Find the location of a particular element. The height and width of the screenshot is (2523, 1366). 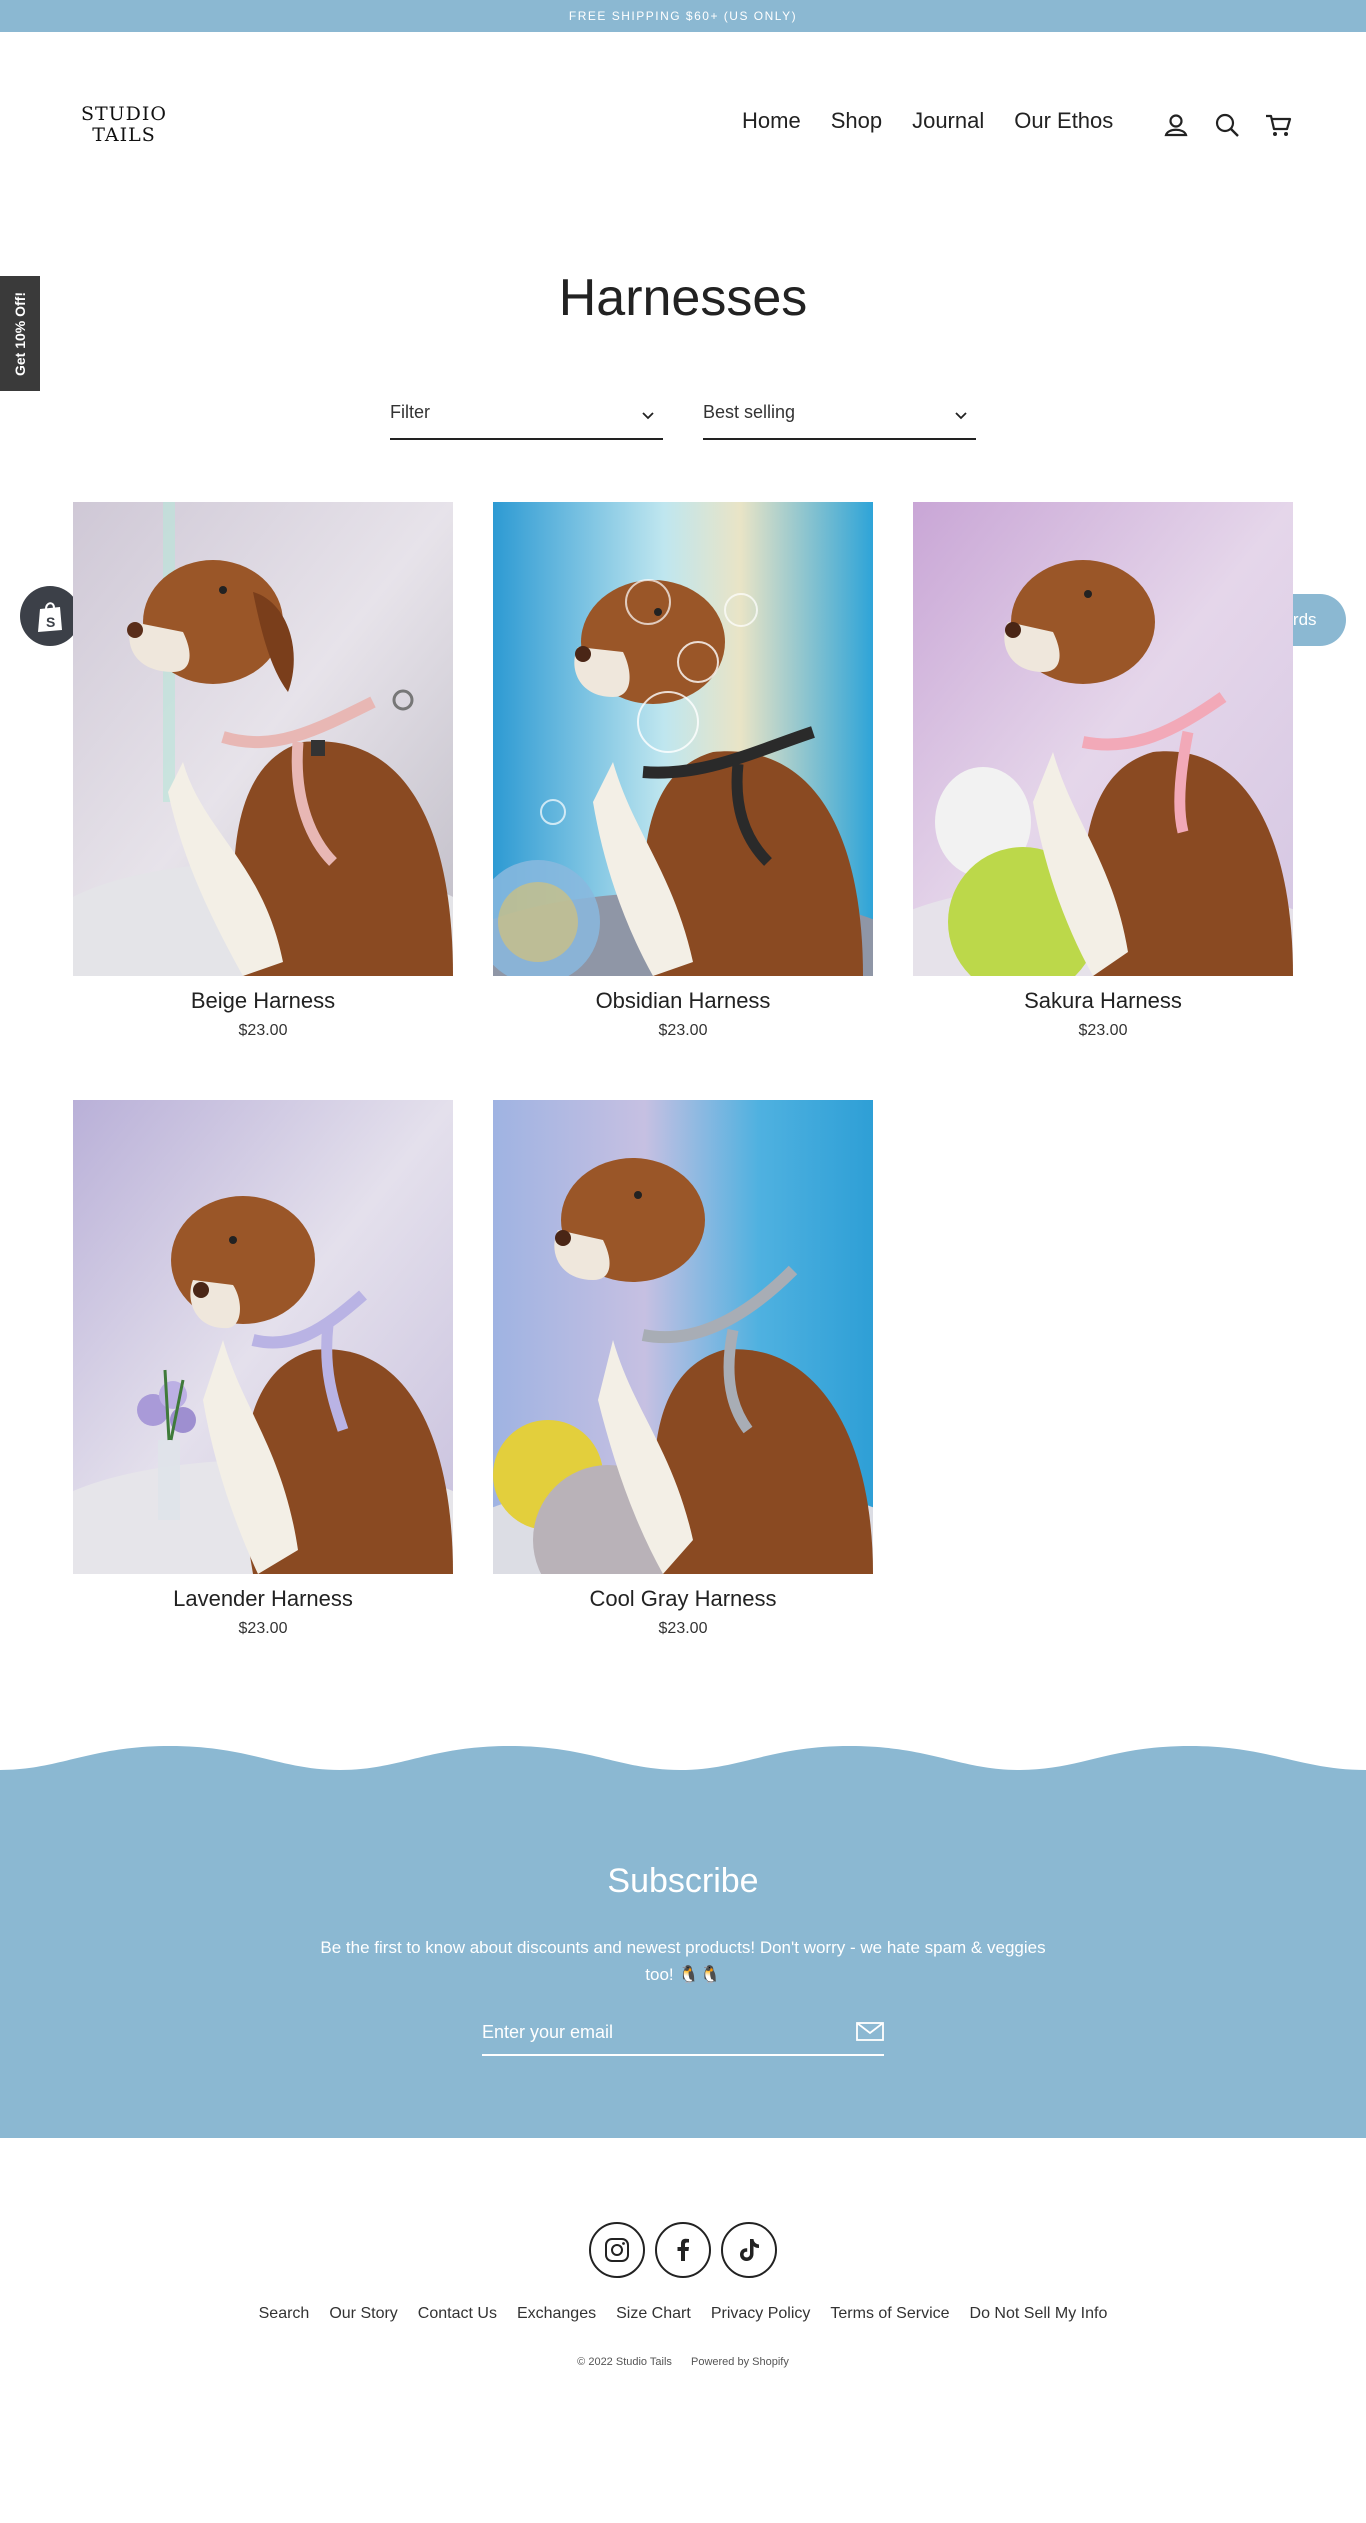

footer-link-contact-us: Contact Us is located at coordinates (457, 2314).